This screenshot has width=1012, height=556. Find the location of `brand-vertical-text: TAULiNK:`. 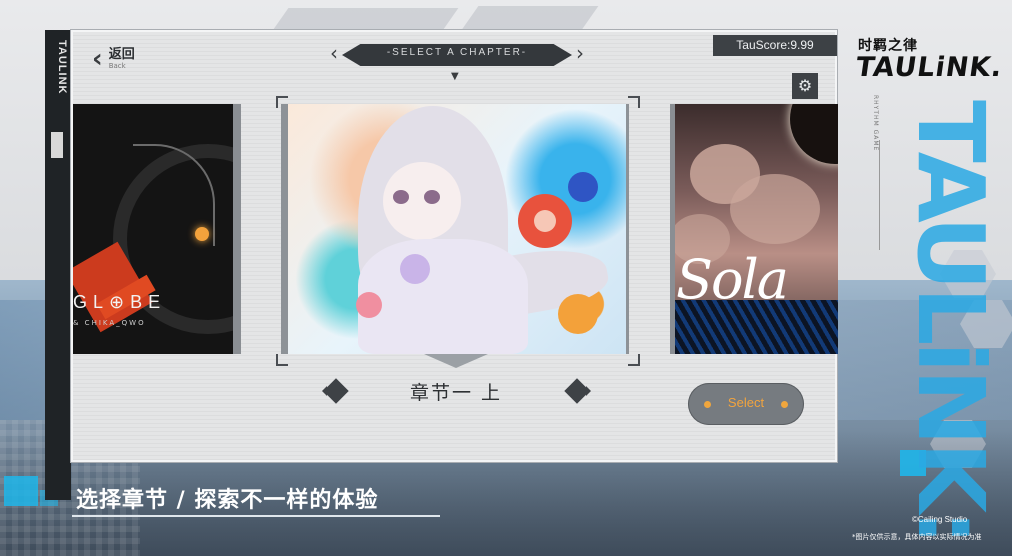

brand-vertical-text: TAULiNK: is located at coordinates (950, 321).